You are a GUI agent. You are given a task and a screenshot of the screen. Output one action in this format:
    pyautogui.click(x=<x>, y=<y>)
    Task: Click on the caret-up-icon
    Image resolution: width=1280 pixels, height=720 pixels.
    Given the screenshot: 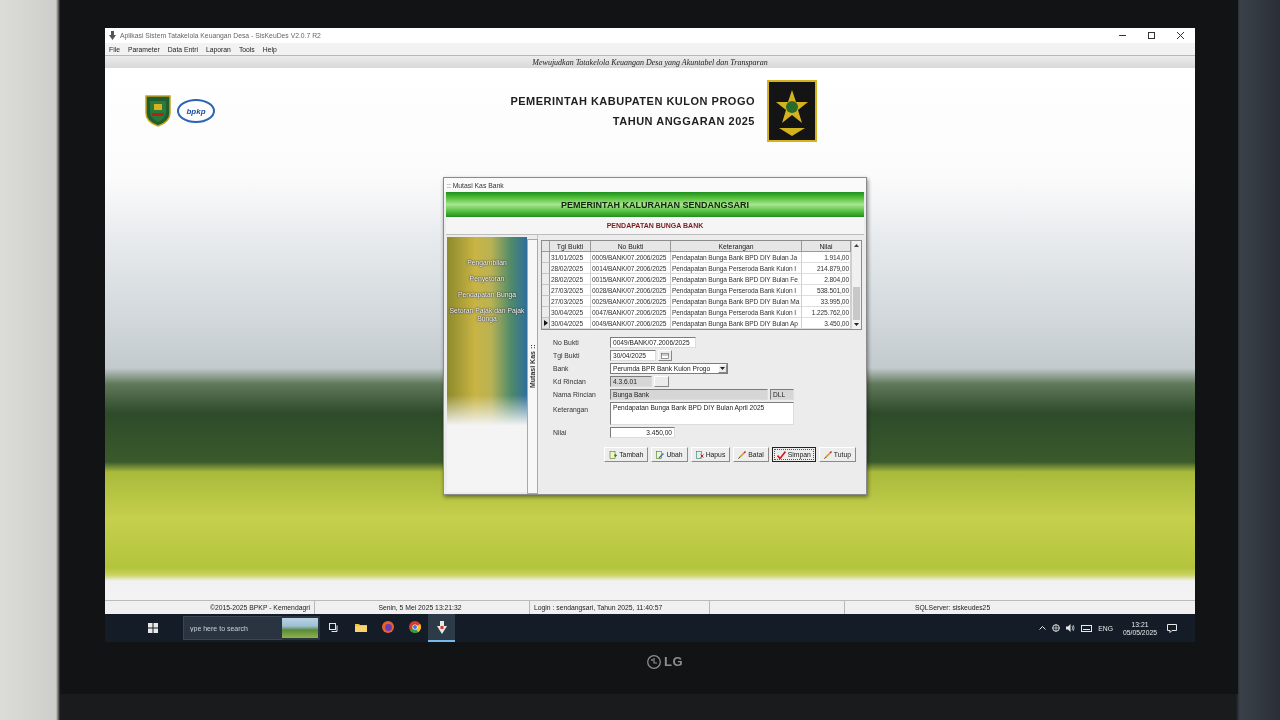 What is the action you would take?
    pyautogui.click(x=856, y=245)
    